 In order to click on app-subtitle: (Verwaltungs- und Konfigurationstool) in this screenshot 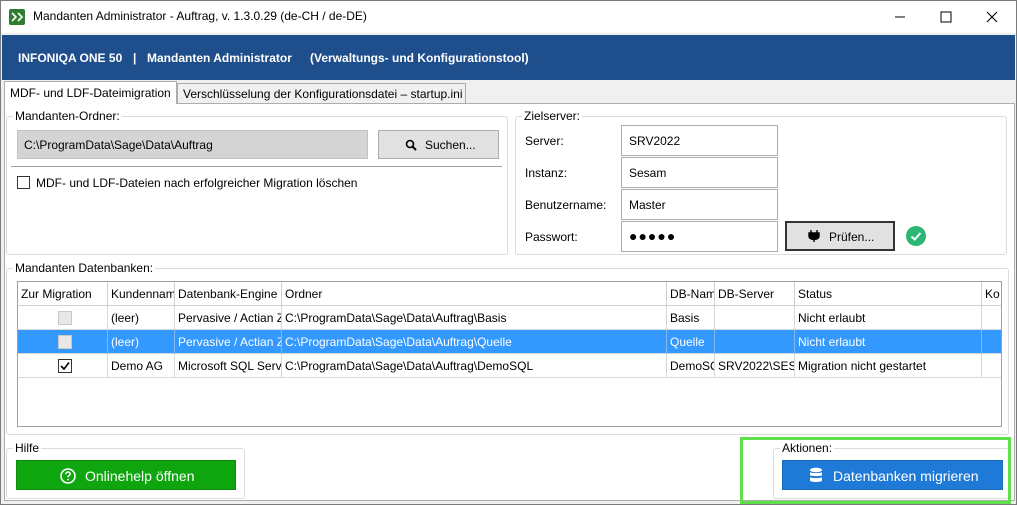, I will do `click(419, 58)`.